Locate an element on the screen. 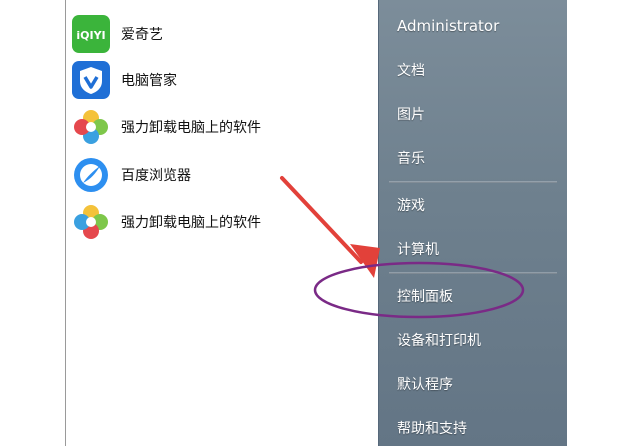 The height and width of the screenshot is (446, 624). menu-item-documents: 文档 is located at coordinates (411, 70).